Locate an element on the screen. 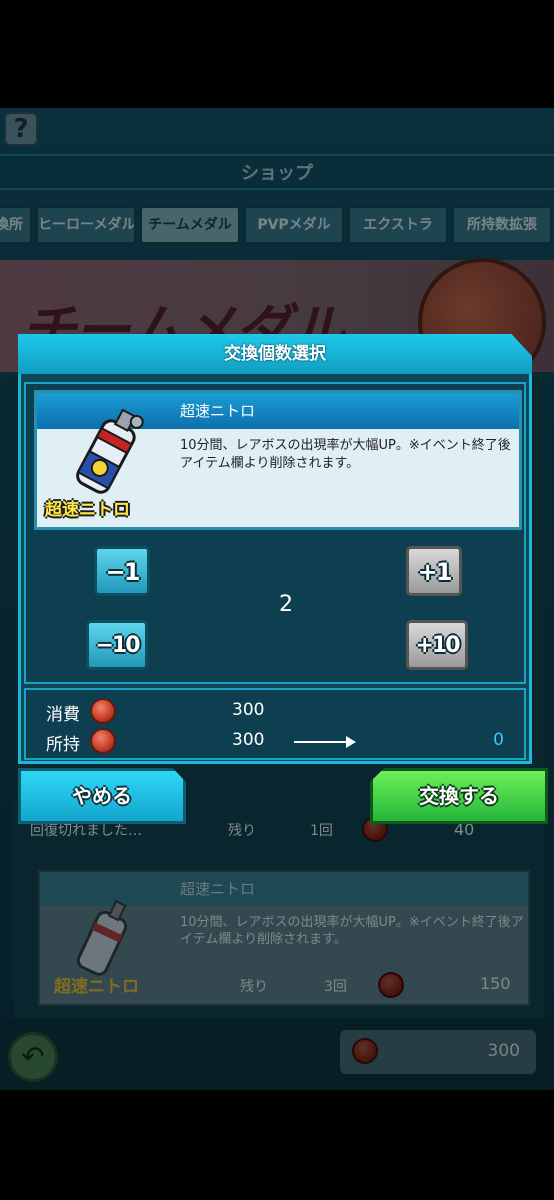 This screenshot has height=1200, width=554. owned-label: 所持 is located at coordinates (63, 745).